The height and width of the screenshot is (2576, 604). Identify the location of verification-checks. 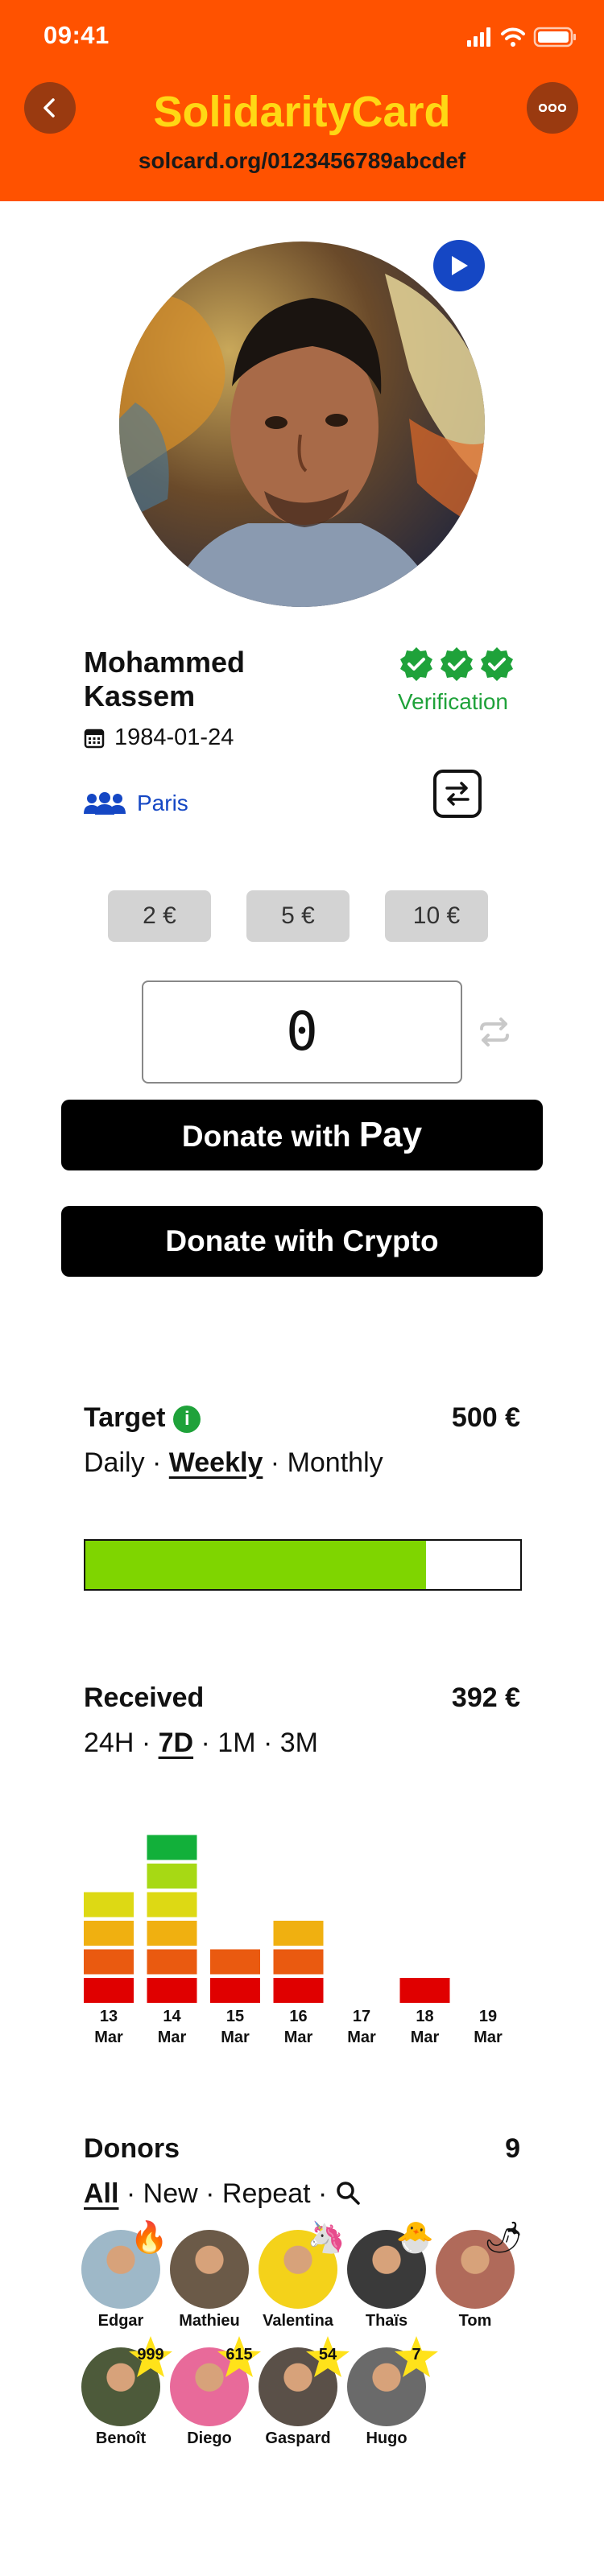
(457, 664).